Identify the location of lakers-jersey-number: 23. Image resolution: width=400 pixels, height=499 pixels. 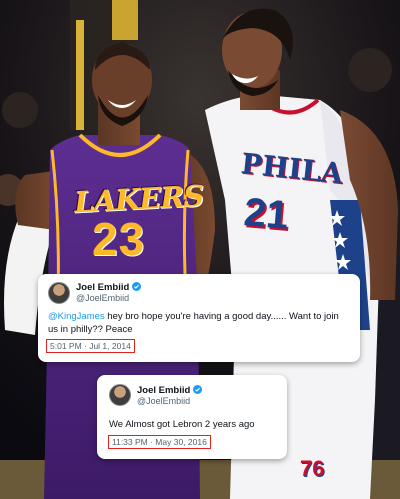
(119, 239).